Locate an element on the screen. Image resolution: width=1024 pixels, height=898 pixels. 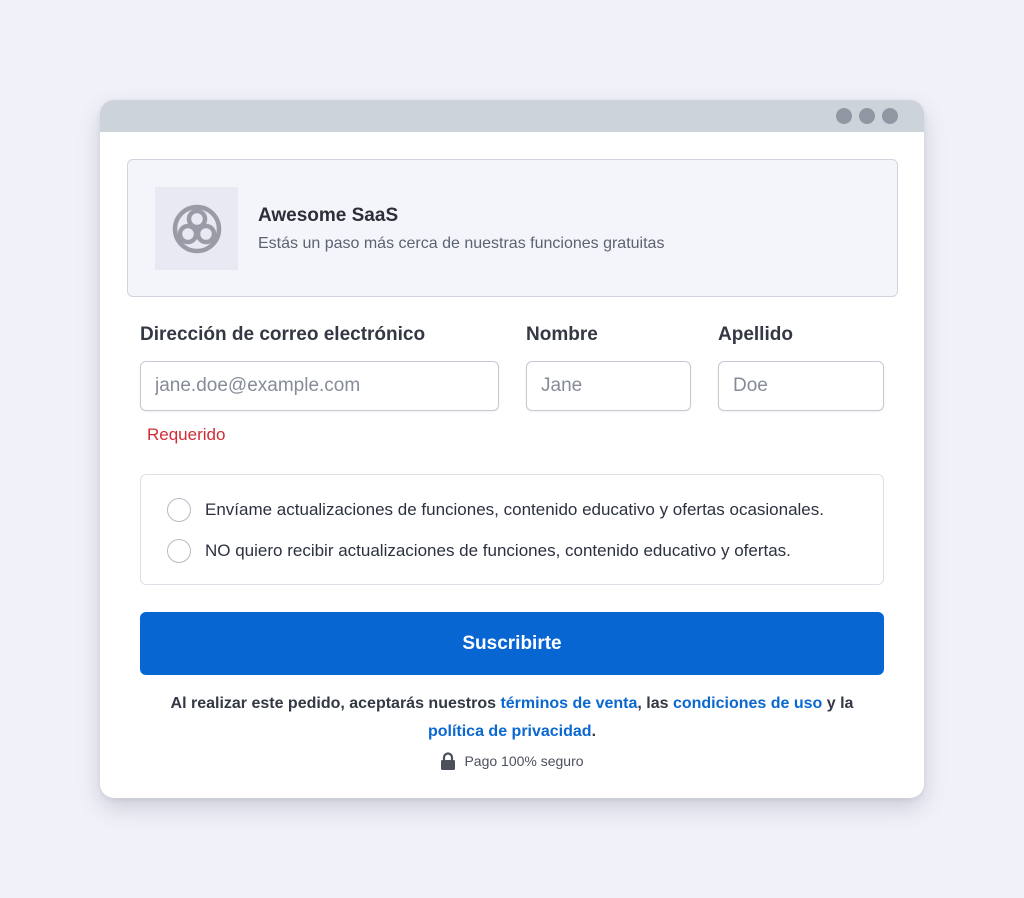
window-titlebar is located at coordinates (512, 116).